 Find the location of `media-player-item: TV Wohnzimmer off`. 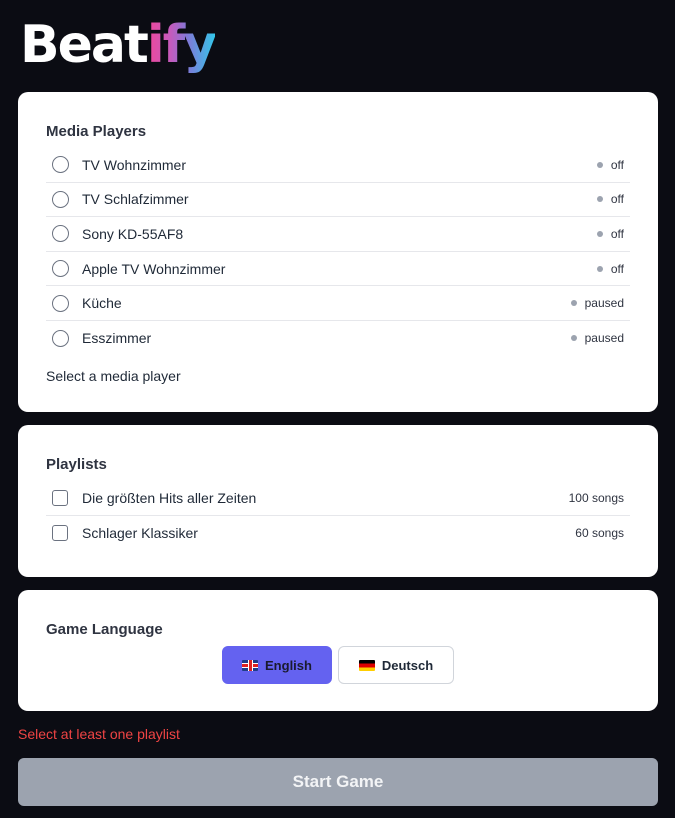

media-player-item: TV Wohnzimmer off is located at coordinates (338, 165).